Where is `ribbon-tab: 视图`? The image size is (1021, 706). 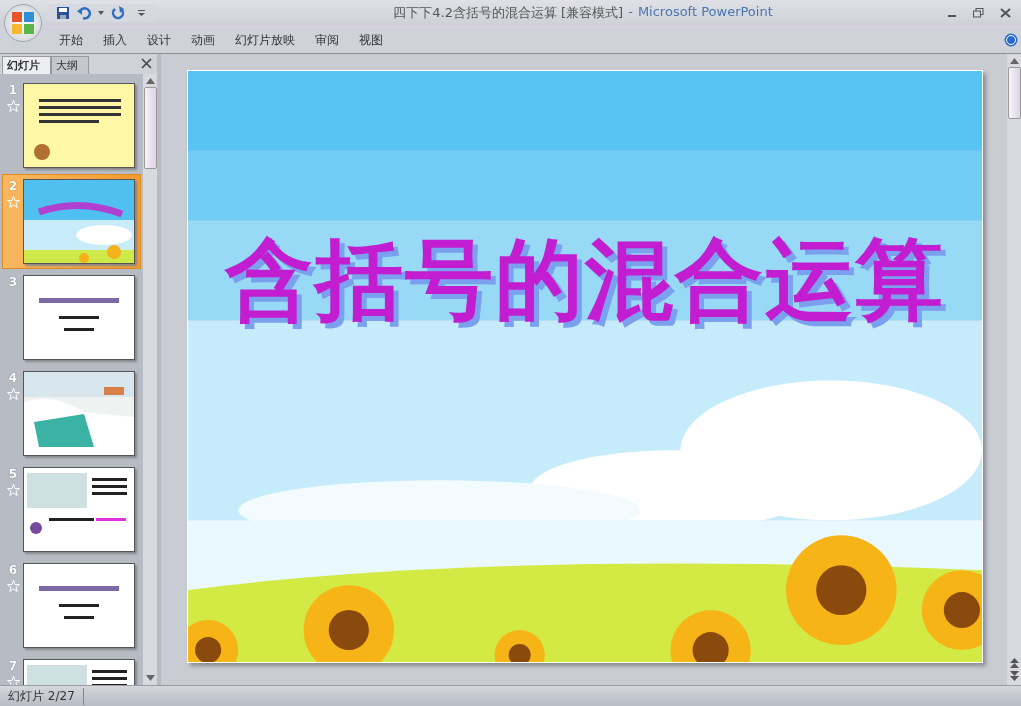
ribbon-tab: 视图 is located at coordinates (378, 40).